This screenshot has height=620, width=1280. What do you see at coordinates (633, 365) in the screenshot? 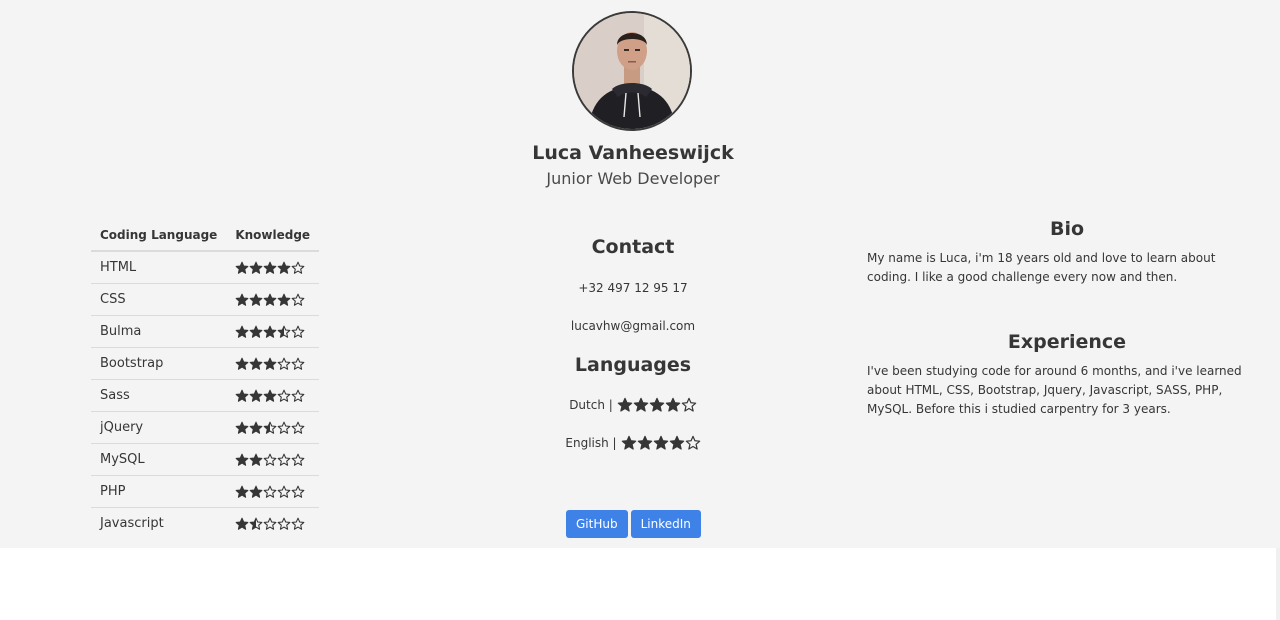
I see `languages-heading: Languages` at bounding box center [633, 365].